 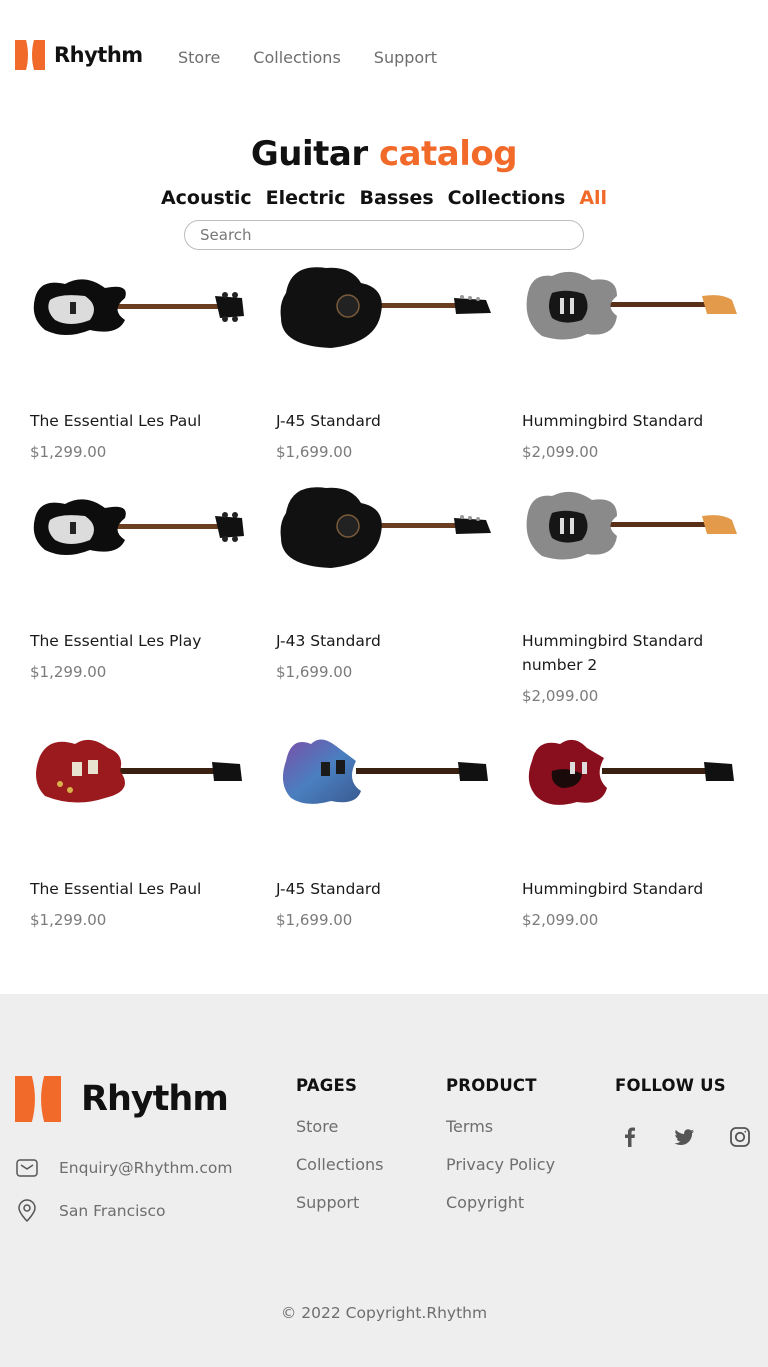 What do you see at coordinates (670, 1096) in the screenshot?
I see `footer-follow-column: FOLLOW US` at bounding box center [670, 1096].